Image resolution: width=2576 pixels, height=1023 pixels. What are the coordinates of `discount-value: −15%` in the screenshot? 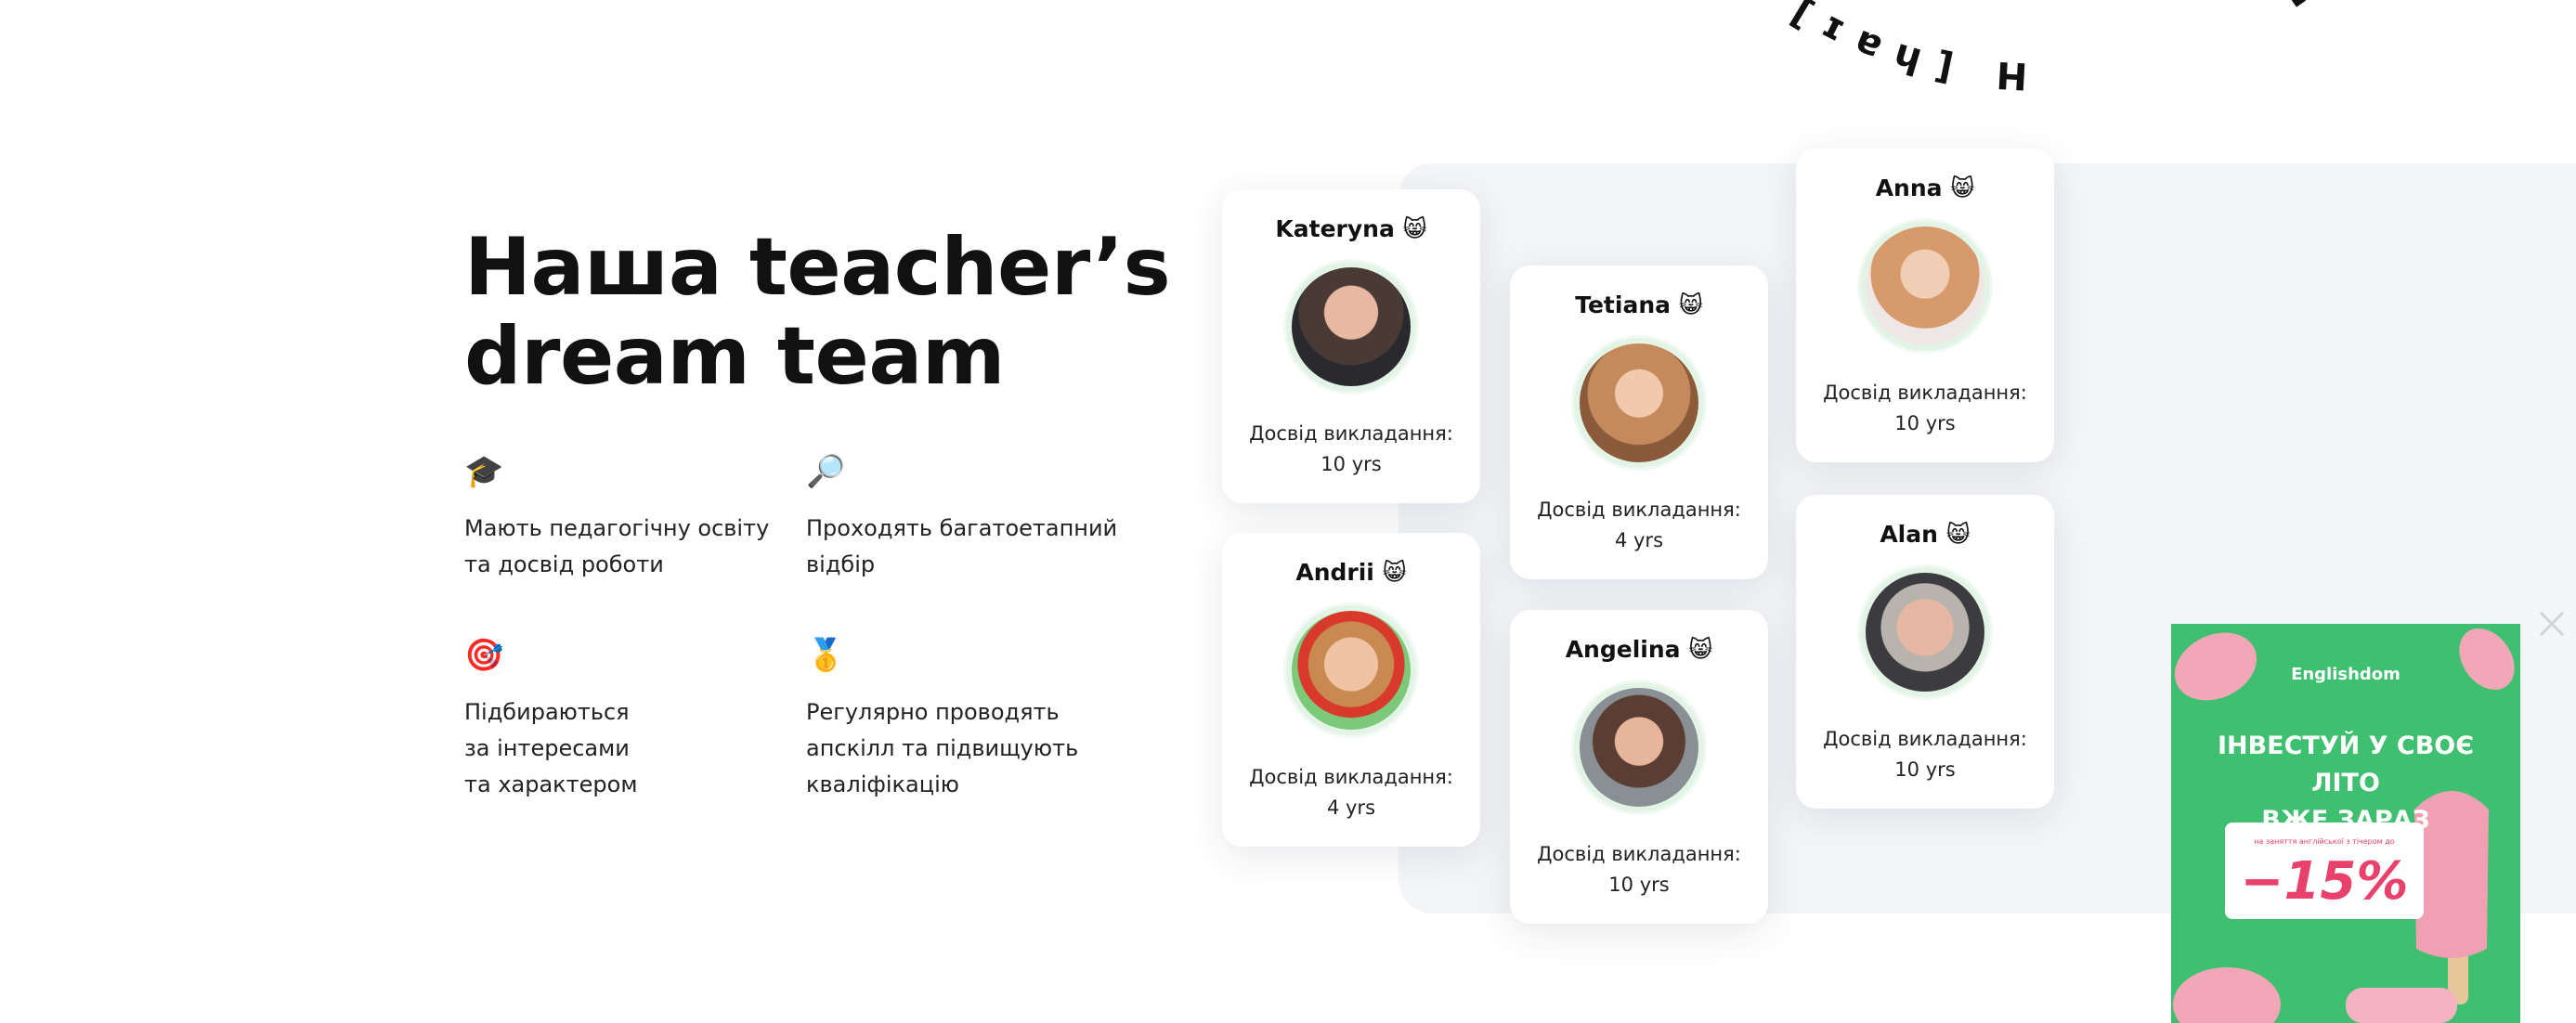 It's located at (2324, 881).